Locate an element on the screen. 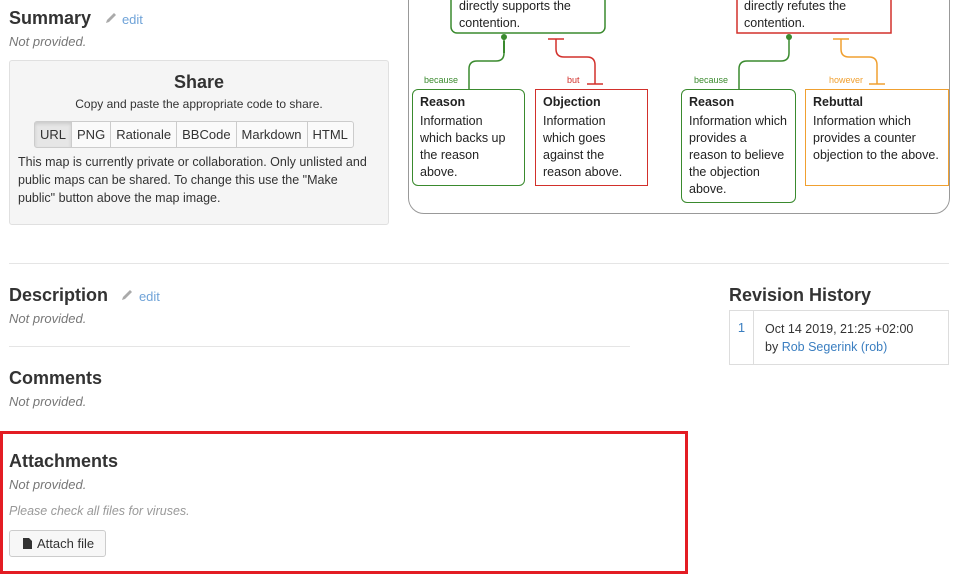 This screenshot has width=962, height=578. tab-html: HTML is located at coordinates (330, 134).